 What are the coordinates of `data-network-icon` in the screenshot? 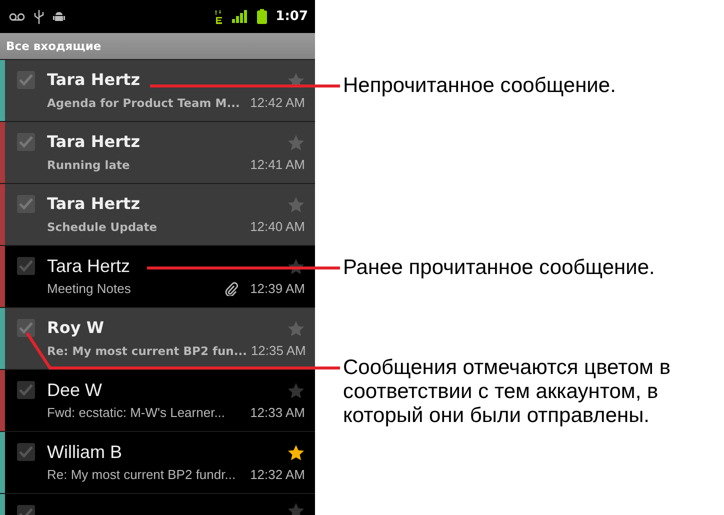 It's located at (218, 17).